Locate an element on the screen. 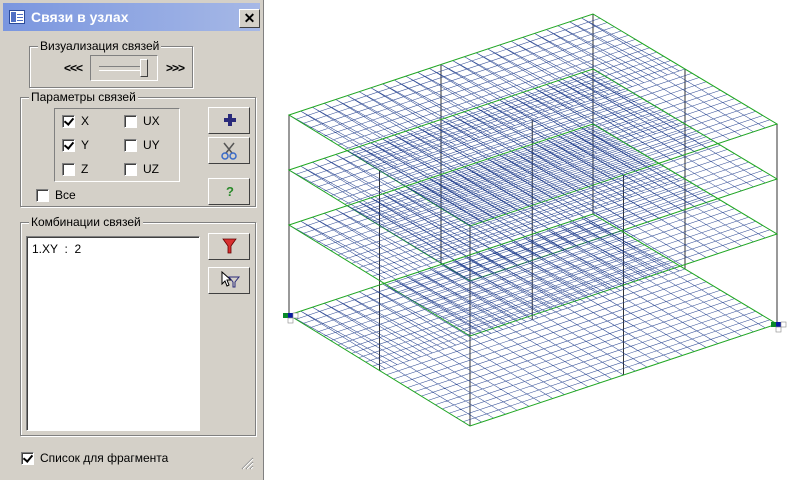 This screenshot has width=795, height=480. filter-icon is located at coordinates (229, 246).